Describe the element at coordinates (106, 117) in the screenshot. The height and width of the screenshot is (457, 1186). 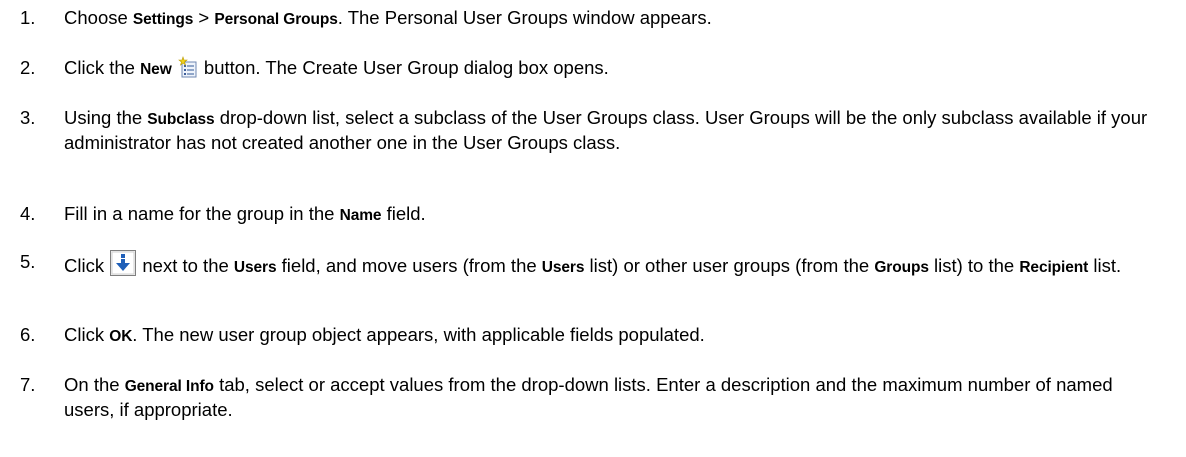
I see `text-run: Using the` at that location.